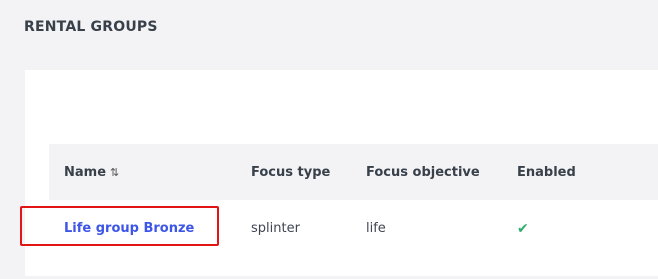 This screenshot has height=279, width=658. What do you see at coordinates (114, 172) in the screenshot?
I see `sort-arrows-icon: ⇅` at bounding box center [114, 172].